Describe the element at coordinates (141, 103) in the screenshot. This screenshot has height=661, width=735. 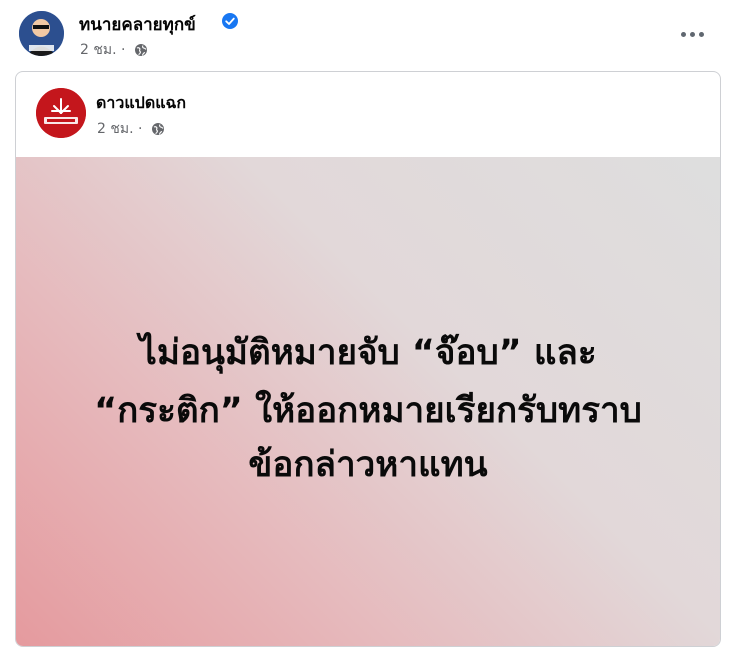
I see `page-name: ดาวแปดแฉก` at that location.